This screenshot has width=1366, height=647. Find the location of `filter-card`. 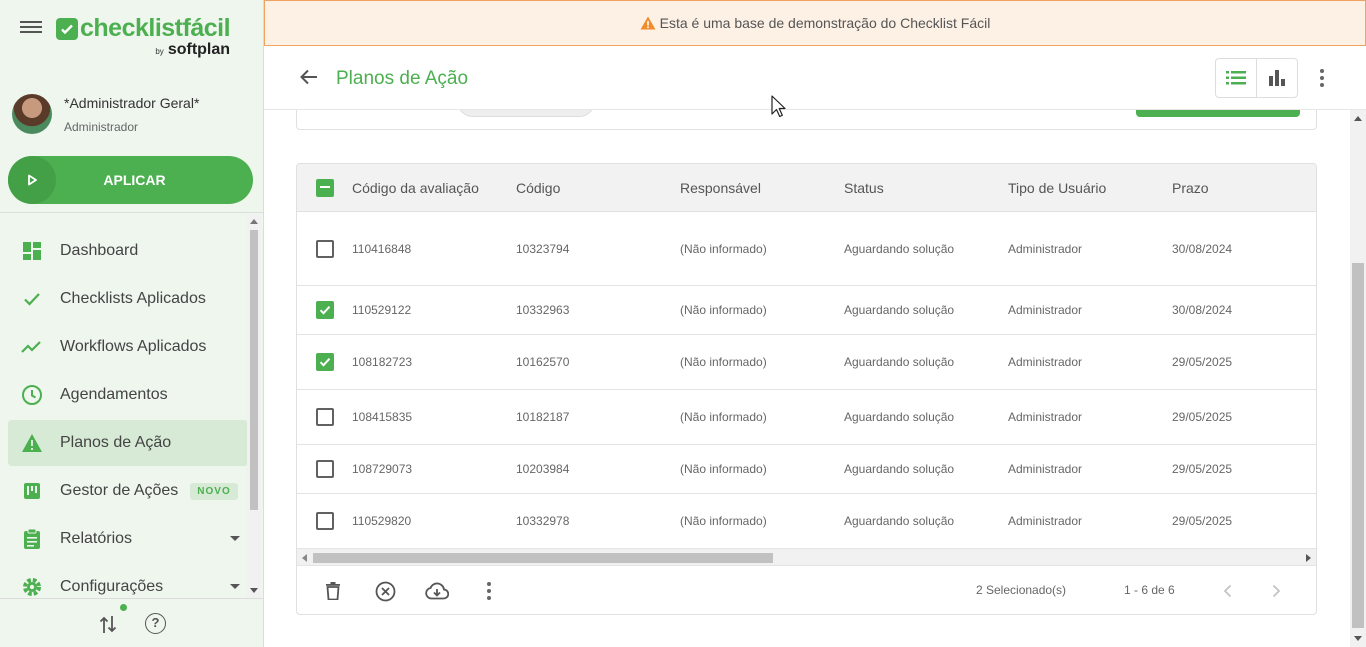

filter-card is located at coordinates (806, 120).